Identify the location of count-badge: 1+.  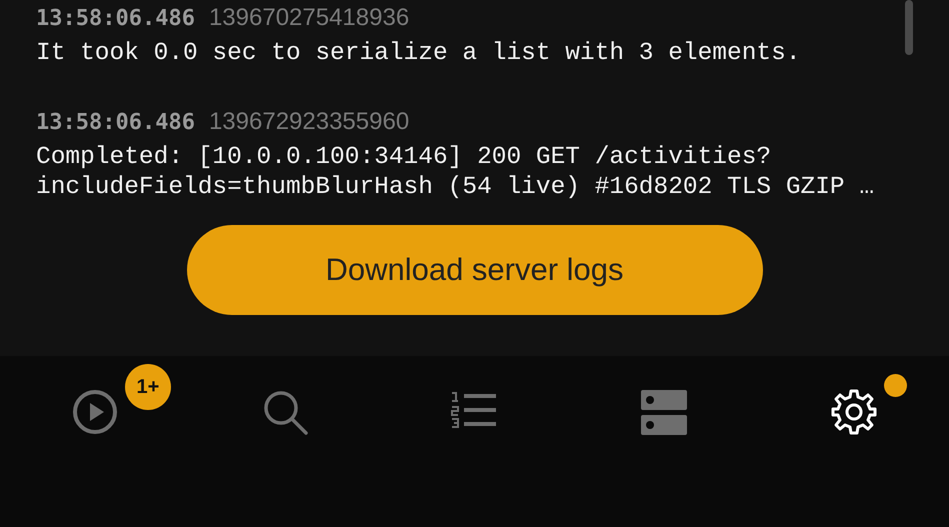
(147, 387).